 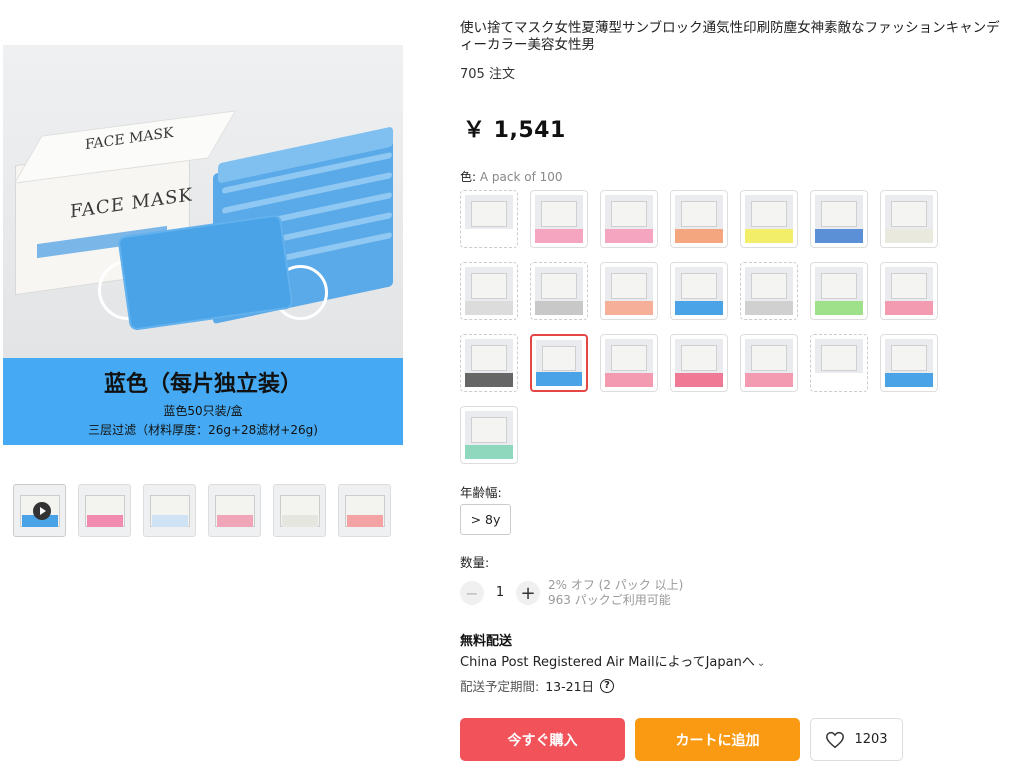 What do you see at coordinates (607, 685) in the screenshot?
I see `help-icon: ?` at bounding box center [607, 685].